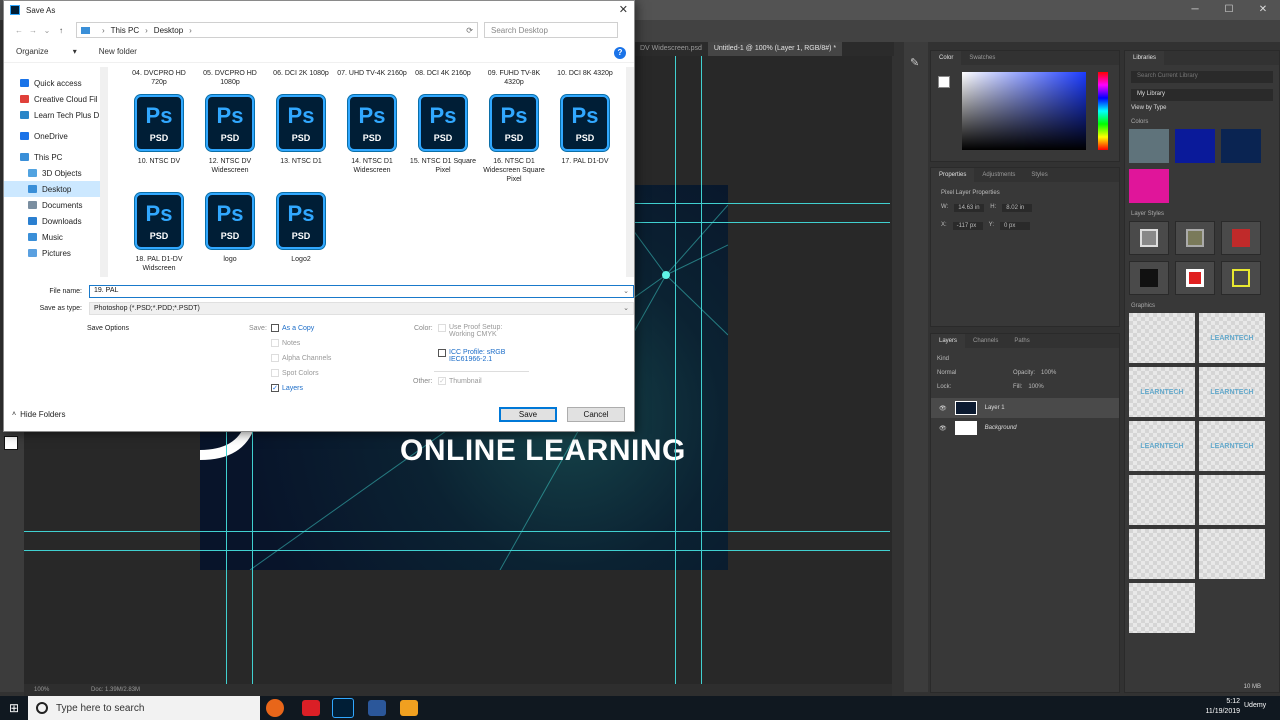  What do you see at coordinates (409, 708) in the screenshot?
I see `app-icon` at bounding box center [409, 708].